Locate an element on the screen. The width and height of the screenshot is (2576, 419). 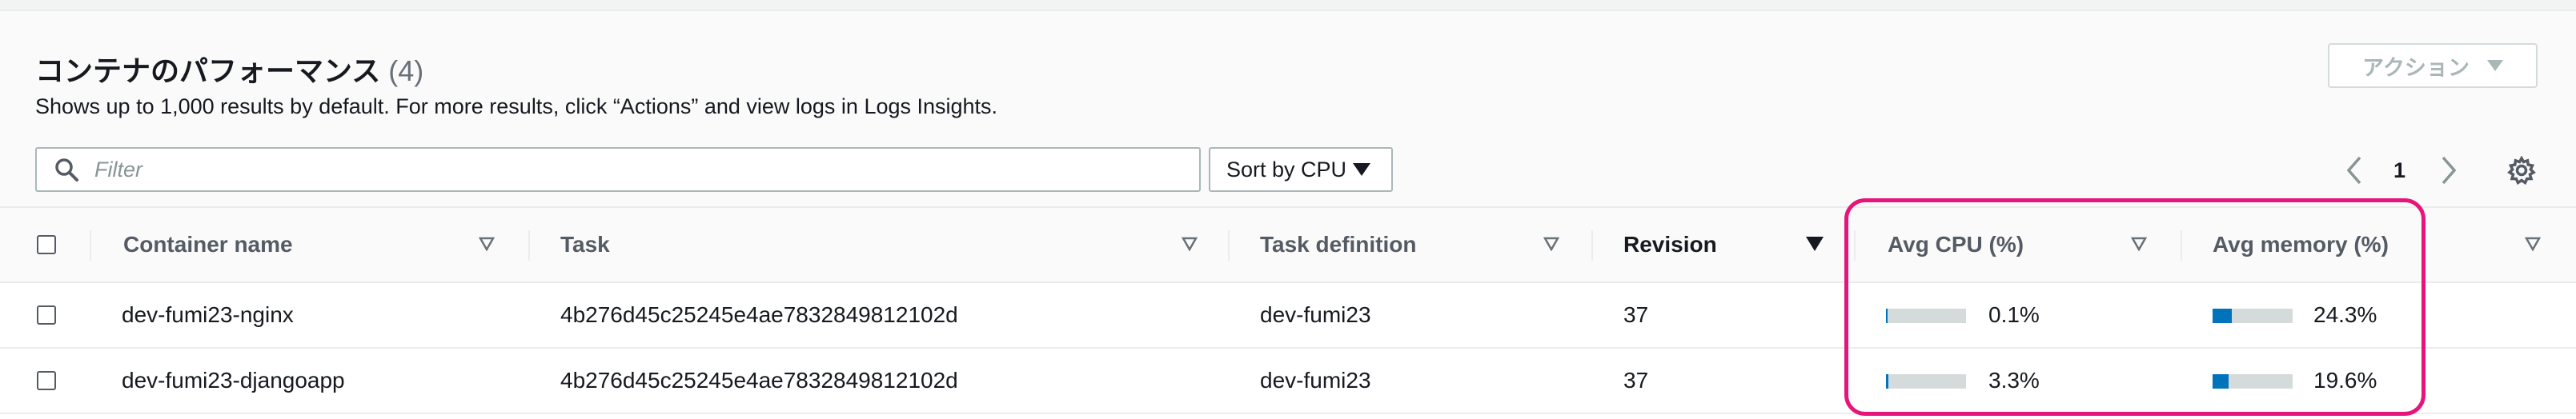
cell-avg-cpu: 0.1% is located at coordinates (2014, 314).